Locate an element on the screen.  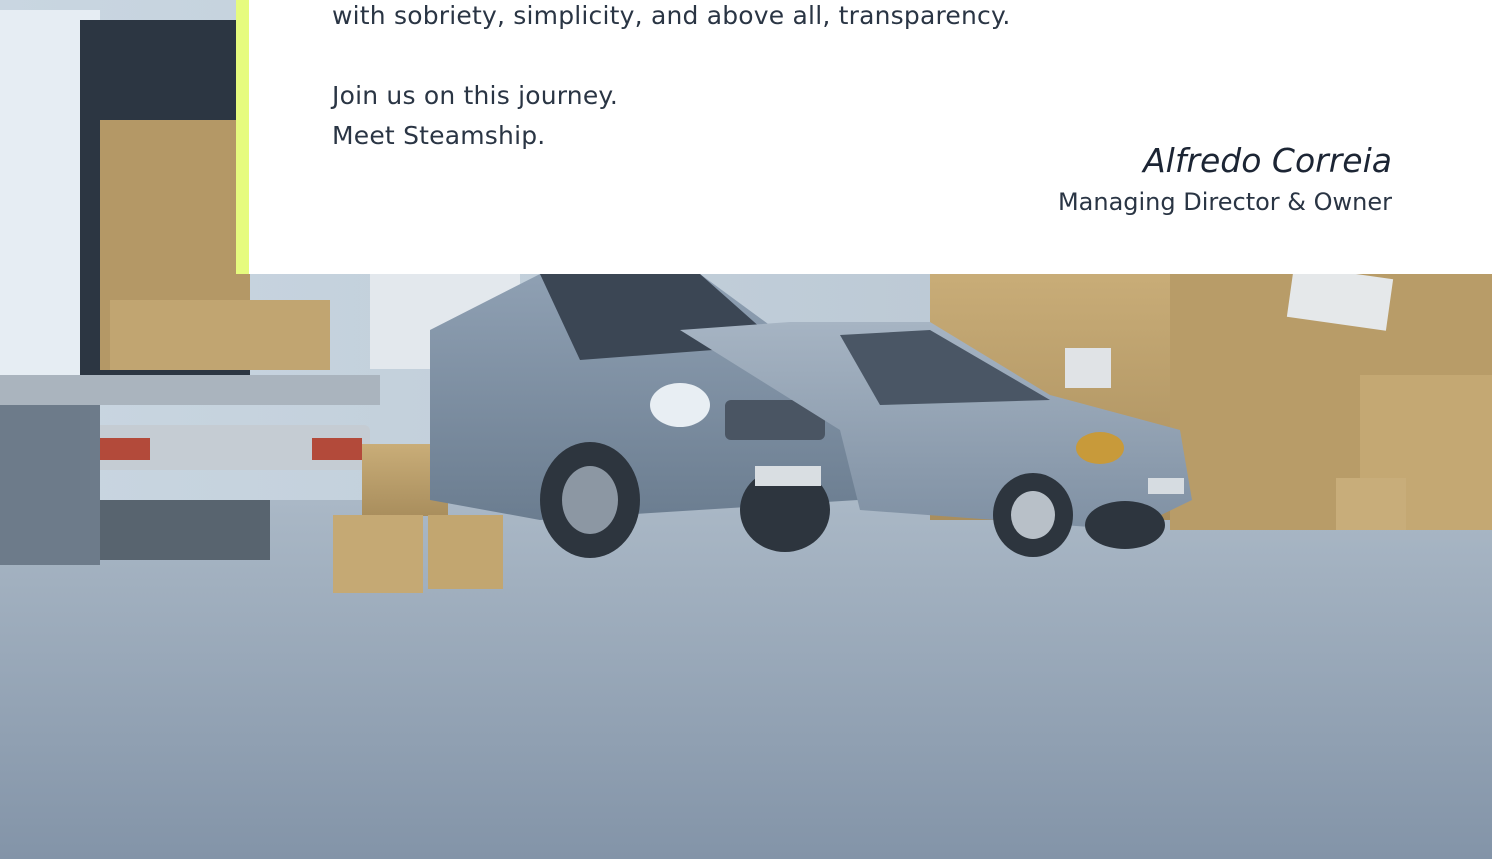
author-role: Managing Director & Owner is located at coordinates (1224, 202).